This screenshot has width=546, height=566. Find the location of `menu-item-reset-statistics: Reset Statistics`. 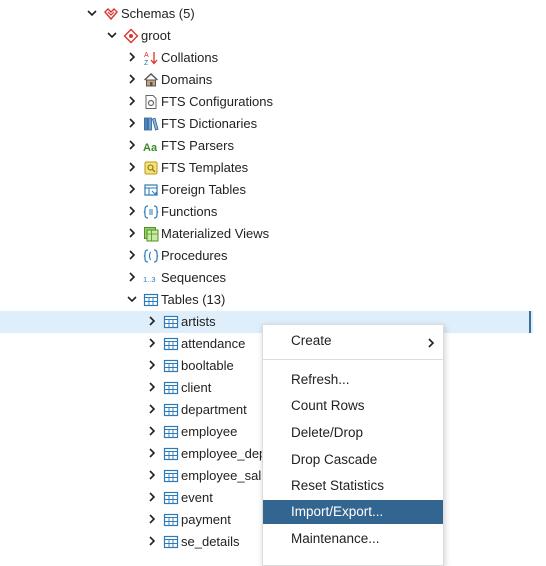

menu-item-reset-statistics: Reset Statistics is located at coordinates (353, 486).